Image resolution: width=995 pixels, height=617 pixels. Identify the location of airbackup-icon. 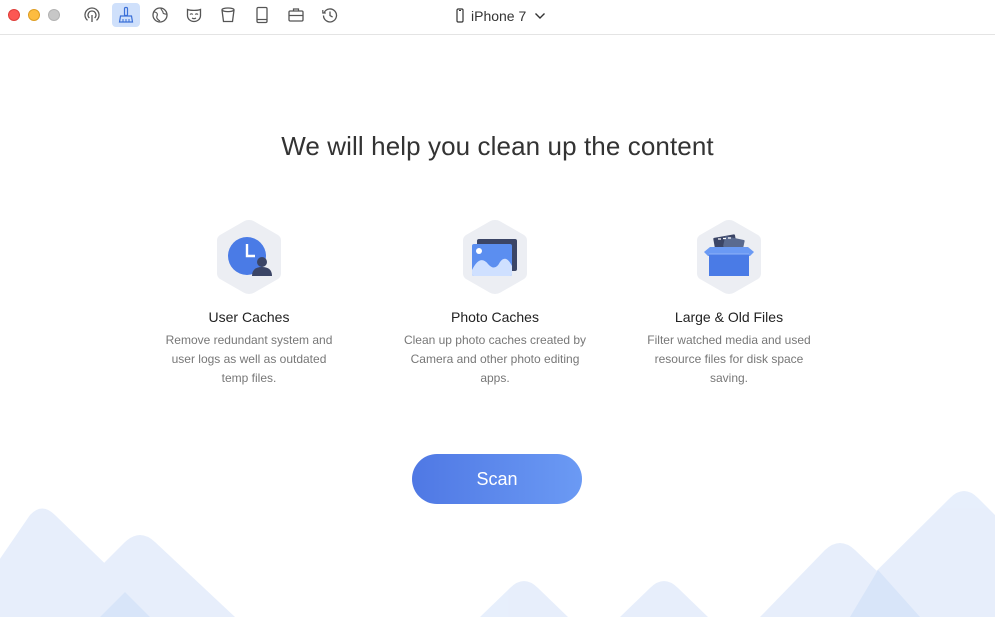
(92, 14).